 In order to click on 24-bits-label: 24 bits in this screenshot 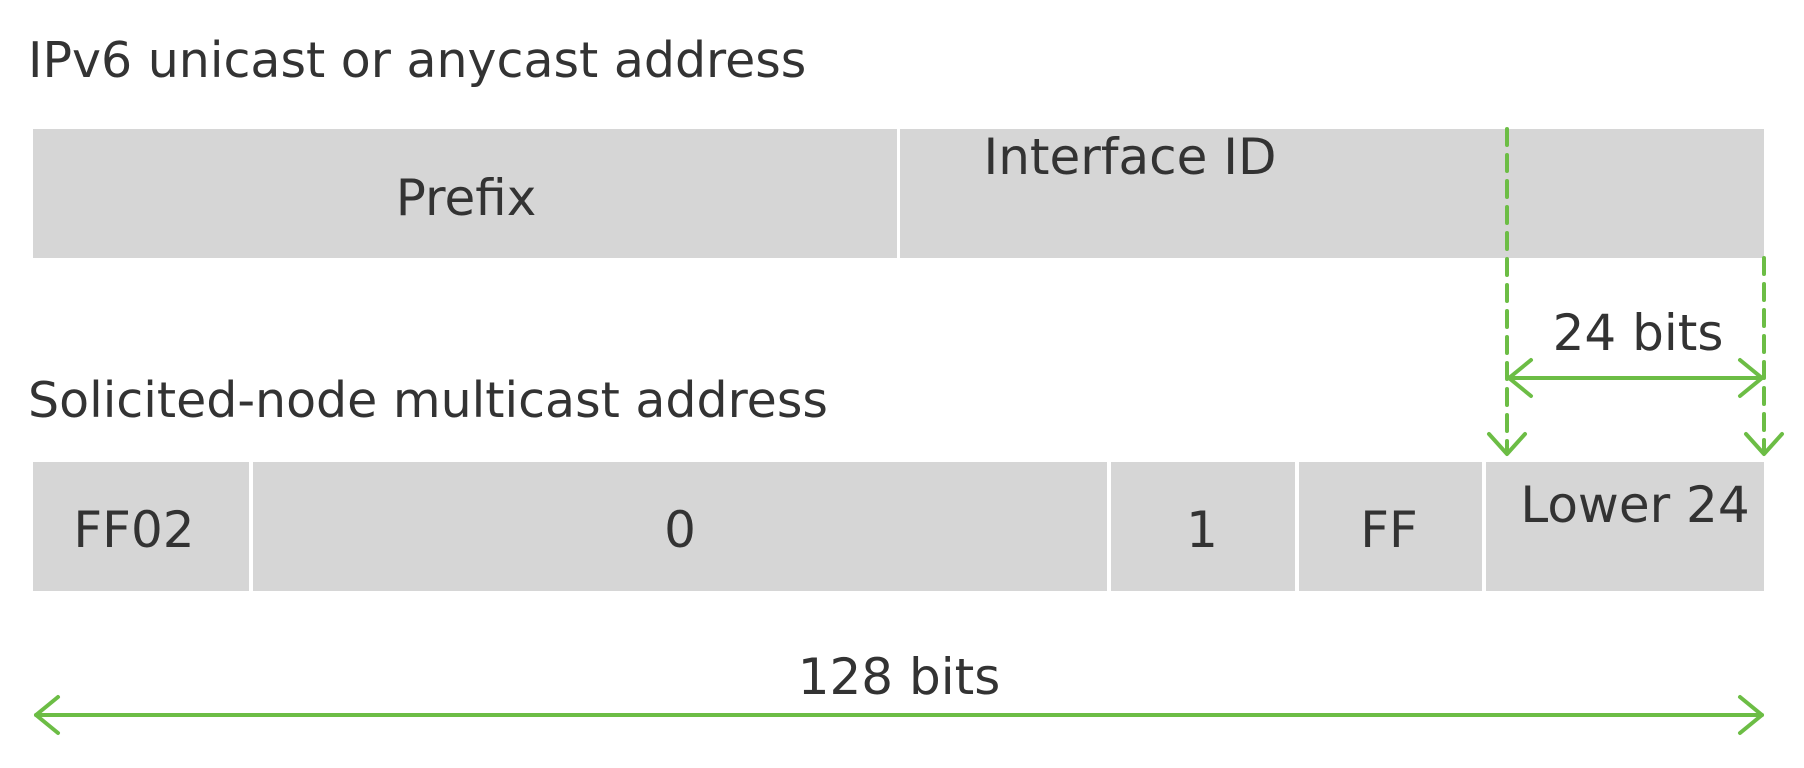, I will do `click(1638, 333)`.